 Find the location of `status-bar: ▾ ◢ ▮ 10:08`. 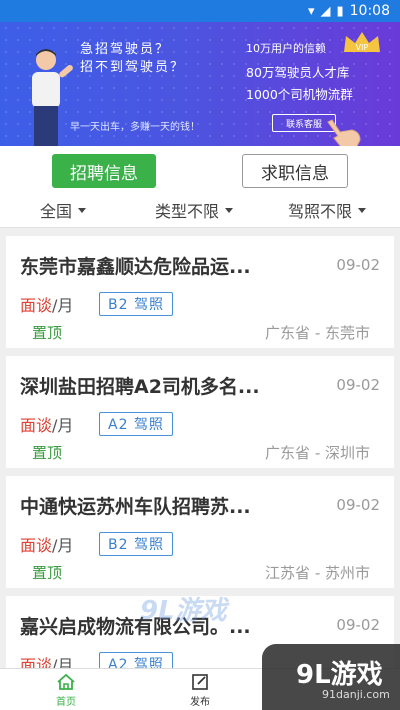

status-bar: ▾ ◢ ▮ 10:08 is located at coordinates (200, 11).